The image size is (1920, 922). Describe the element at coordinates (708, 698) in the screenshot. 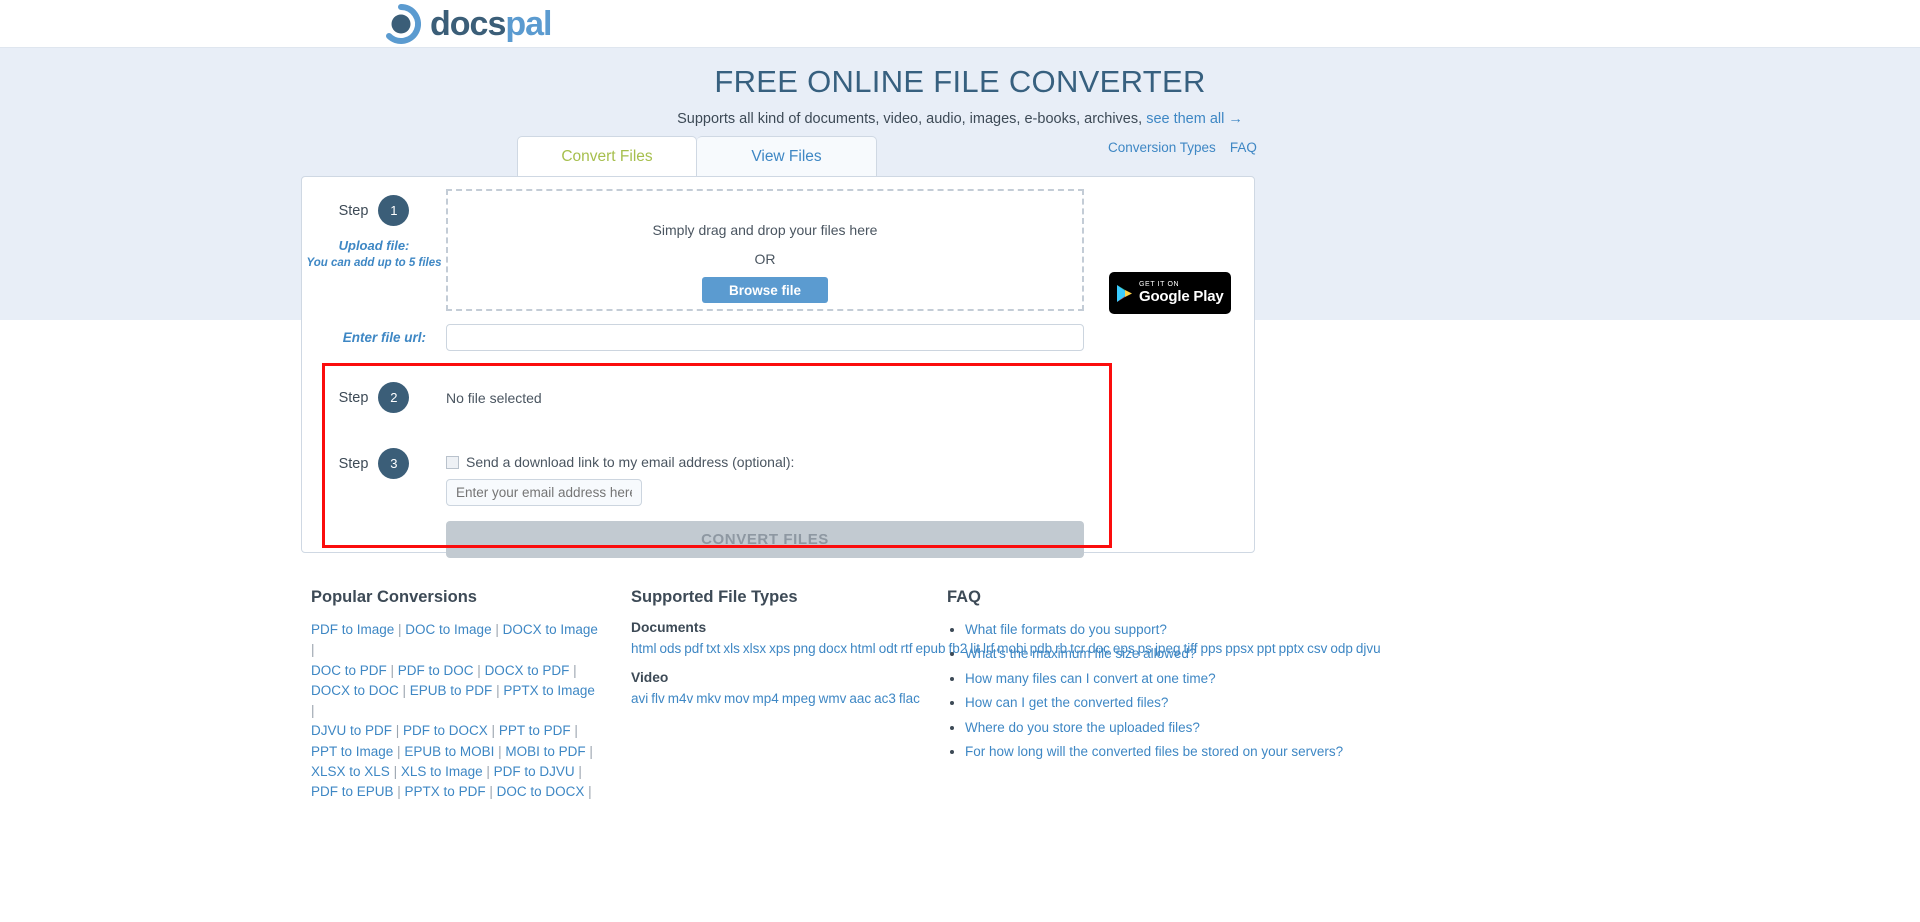

I see `file-type-link: mkv` at that location.